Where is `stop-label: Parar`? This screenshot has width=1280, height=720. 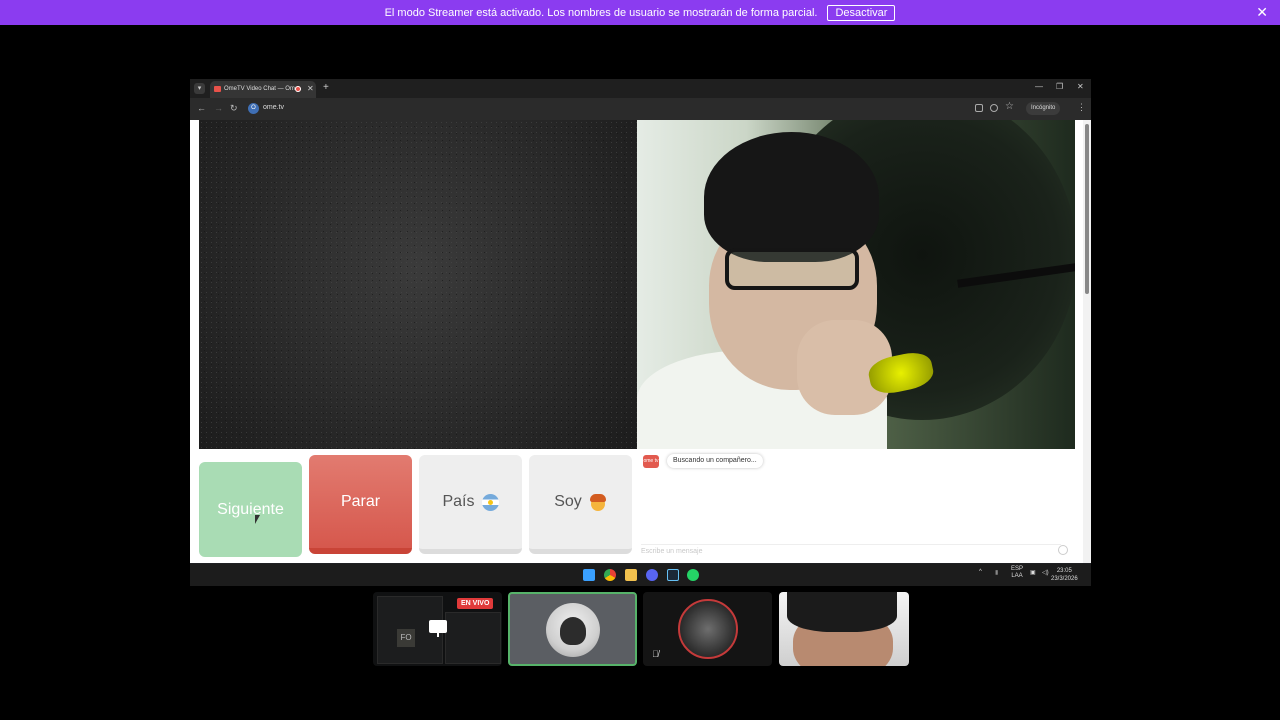 stop-label: Parar is located at coordinates (360, 501).